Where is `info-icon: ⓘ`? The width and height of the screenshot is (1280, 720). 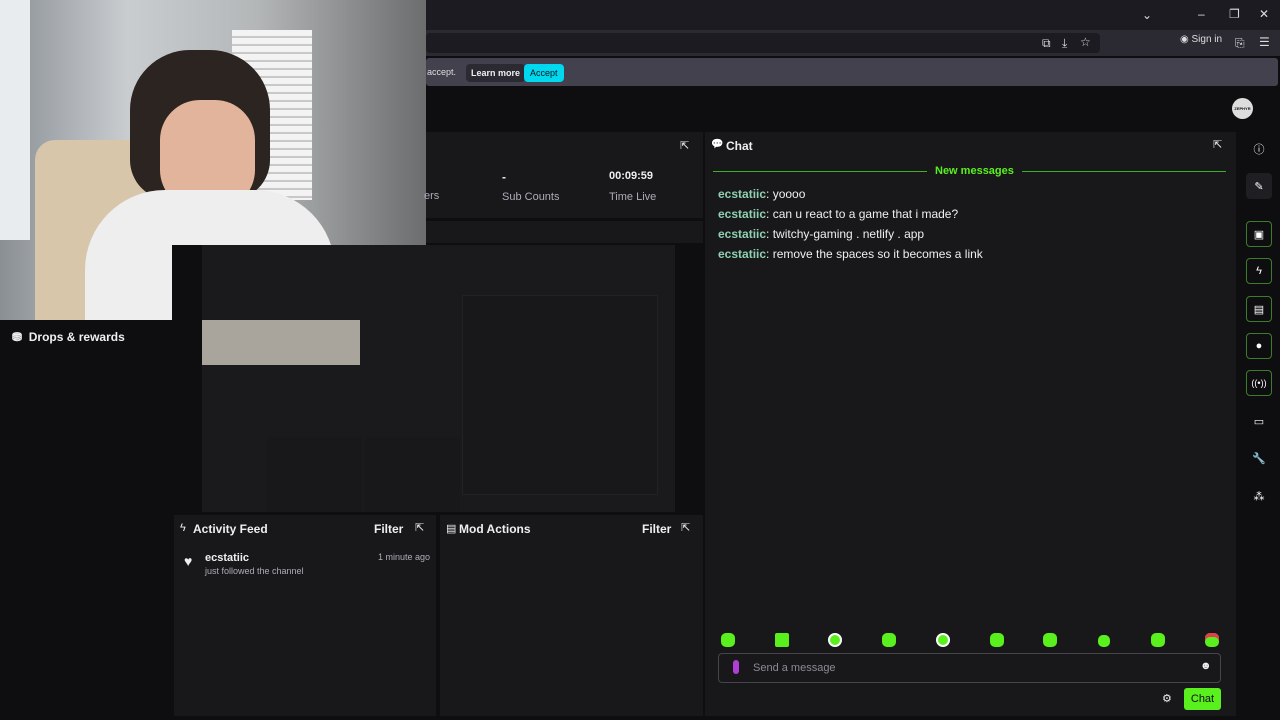
info-icon: ⓘ is located at coordinates (1259, 149).